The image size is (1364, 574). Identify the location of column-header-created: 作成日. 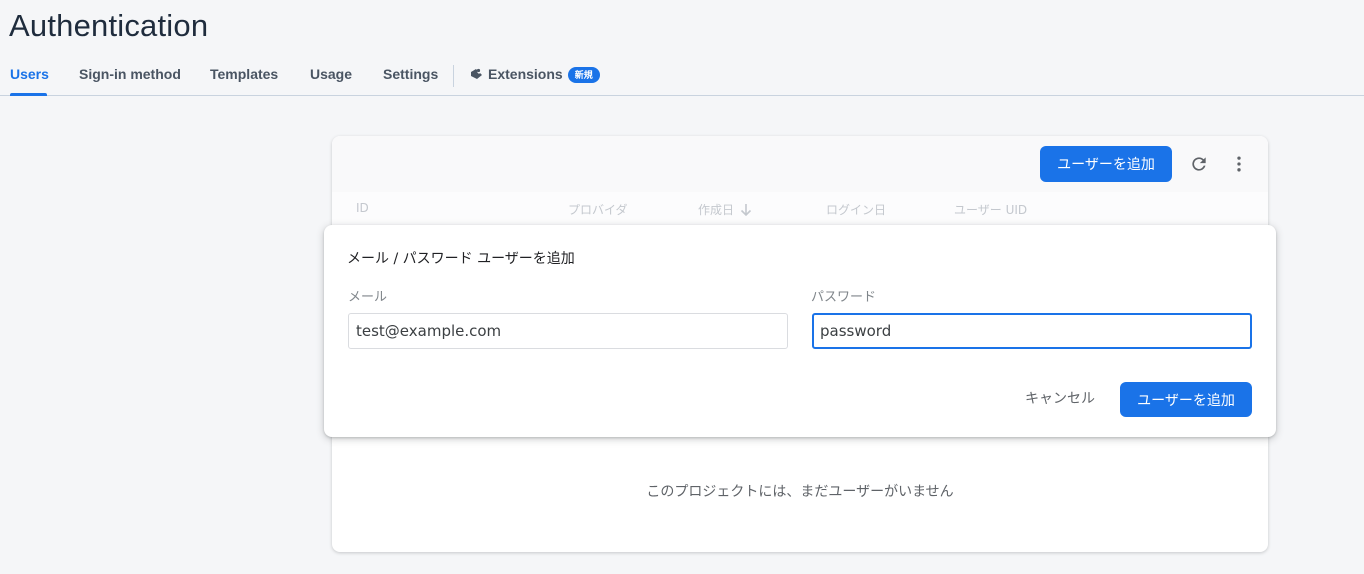
(725, 210).